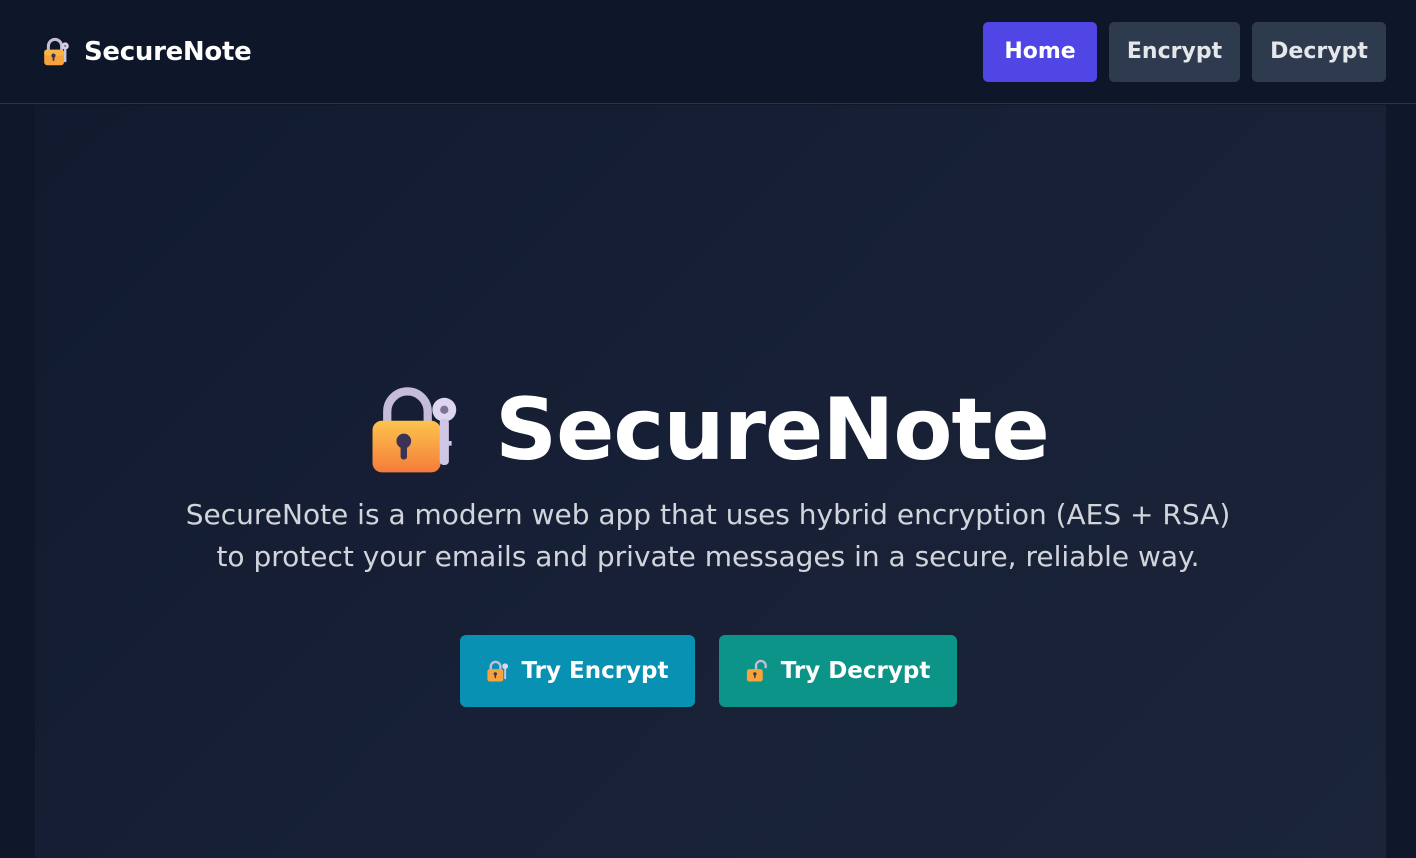 Image resolution: width=1416 pixels, height=858 pixels. I want to click on top-navbar: SecureNote Home Encrypt Decrypt, so click(708, 52).